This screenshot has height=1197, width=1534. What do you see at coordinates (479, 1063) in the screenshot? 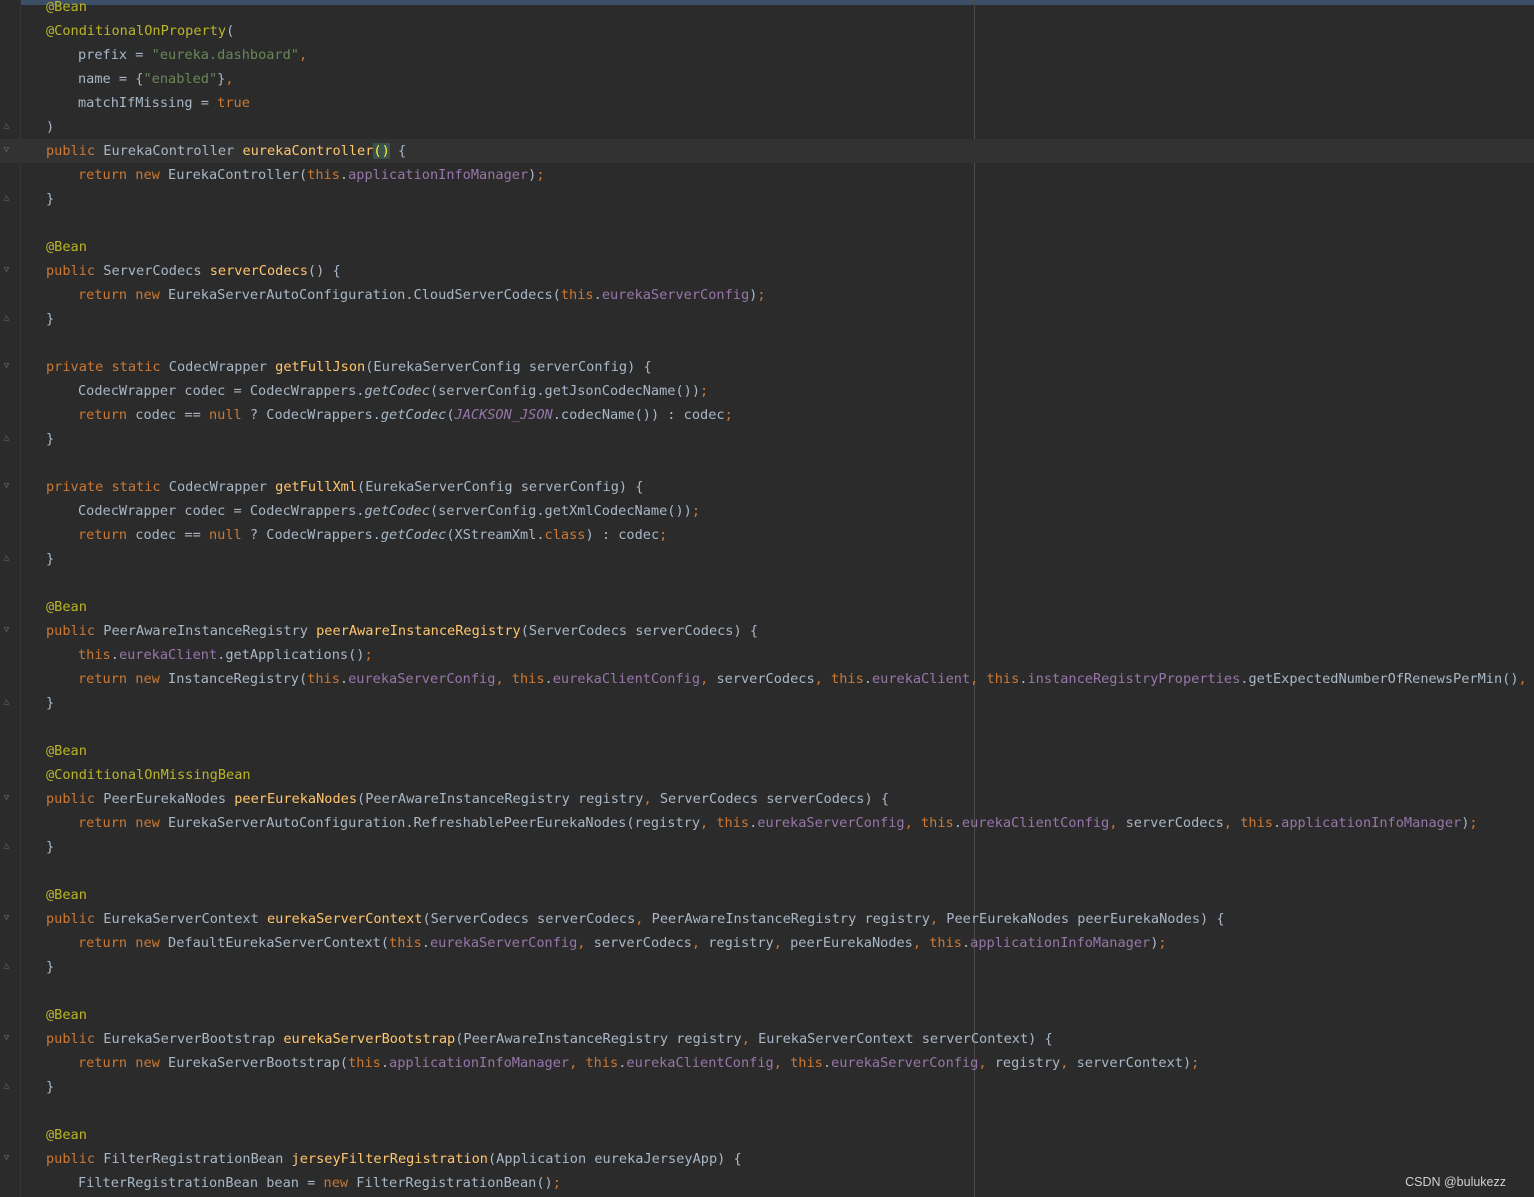
I see `code-token: applicationInfoManager` at bounding box center [479, 1063].